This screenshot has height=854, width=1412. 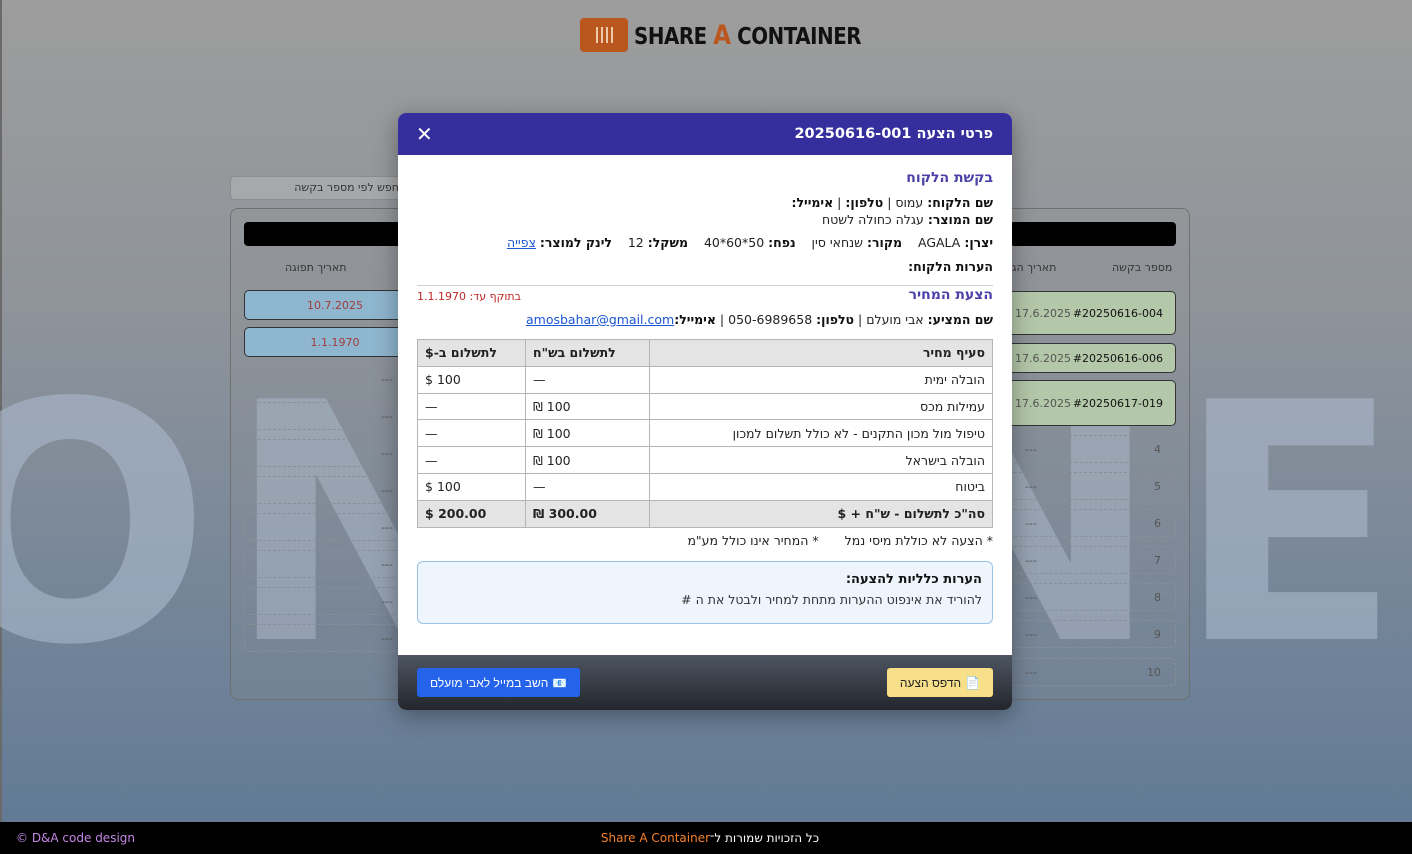 I want to click on empty-slot: --- 5, so click(x=1093, y=486).